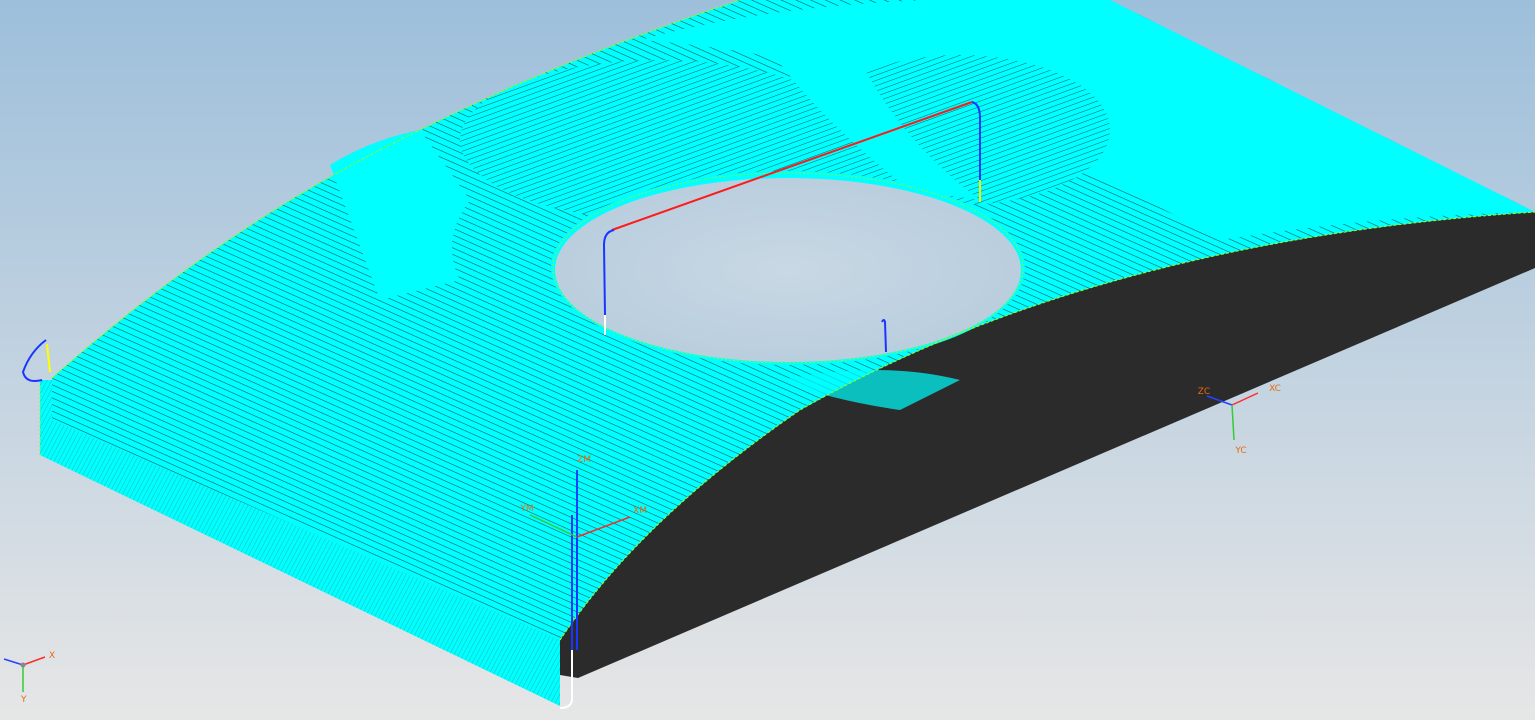 This screenshot has height=720, width=1535. I want to click on mcs-x-label: XM, so click(640, 511).